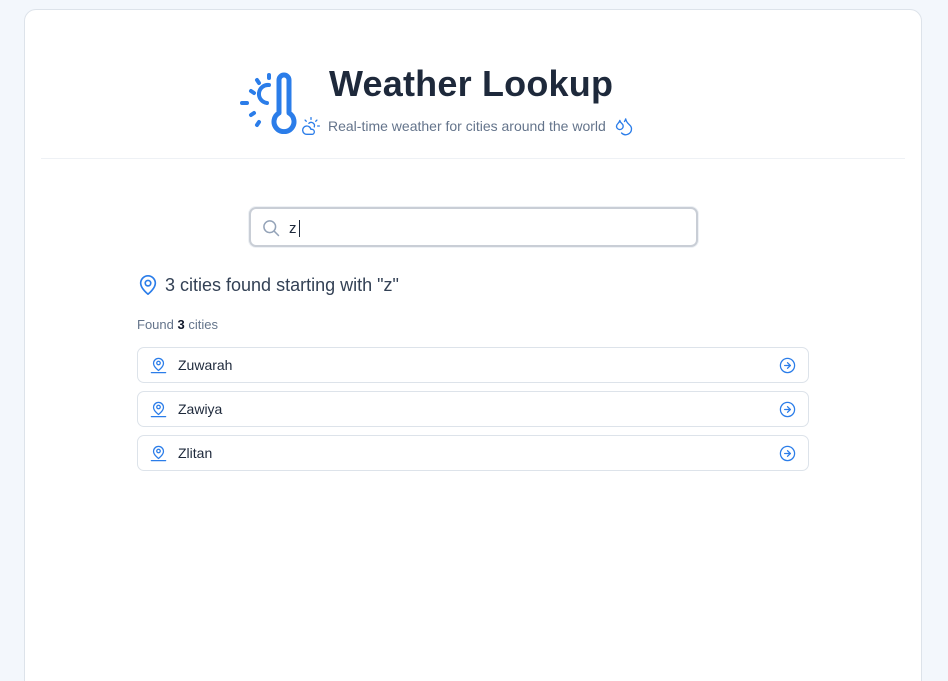 Image resolution: width=948 pixels, height=681 pixels. What do you see at coordinates (148, 285) in the screenshot?
I see `map-pin-icon` at bounding box center [148, 285].